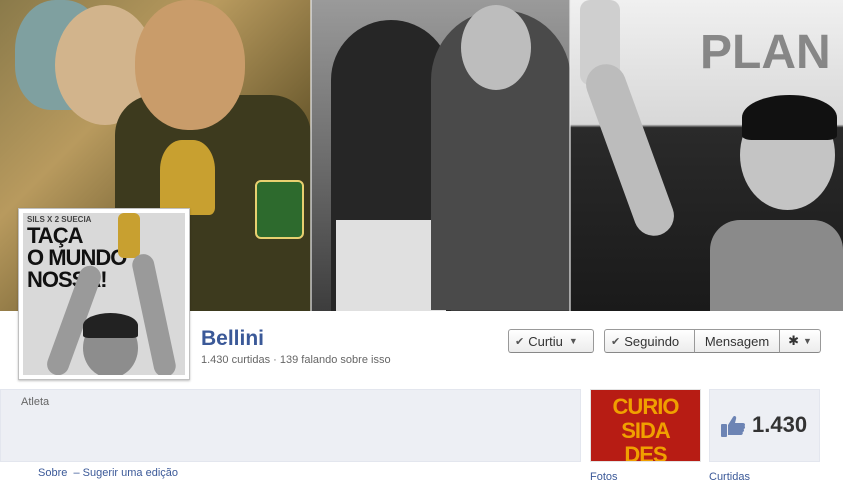  What do you see at coordinates (279, 209) in the screenshot?
I see `brasil-badge-shape` at bounding box center [279, 209].